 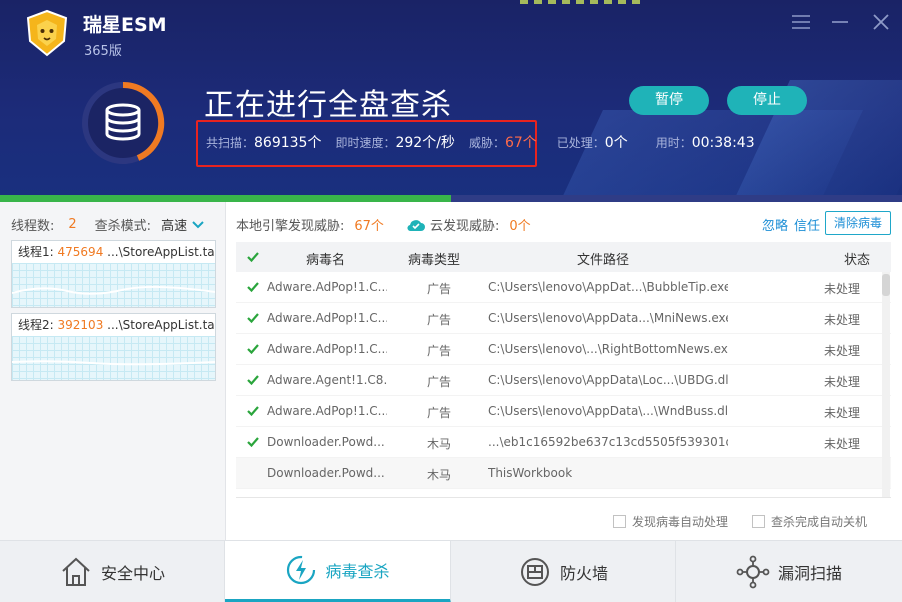 What do you see at coordinates (520, 226) in the screenshot?
I see `cloud-threat-value: 0个` at bounding box center [520, 226].